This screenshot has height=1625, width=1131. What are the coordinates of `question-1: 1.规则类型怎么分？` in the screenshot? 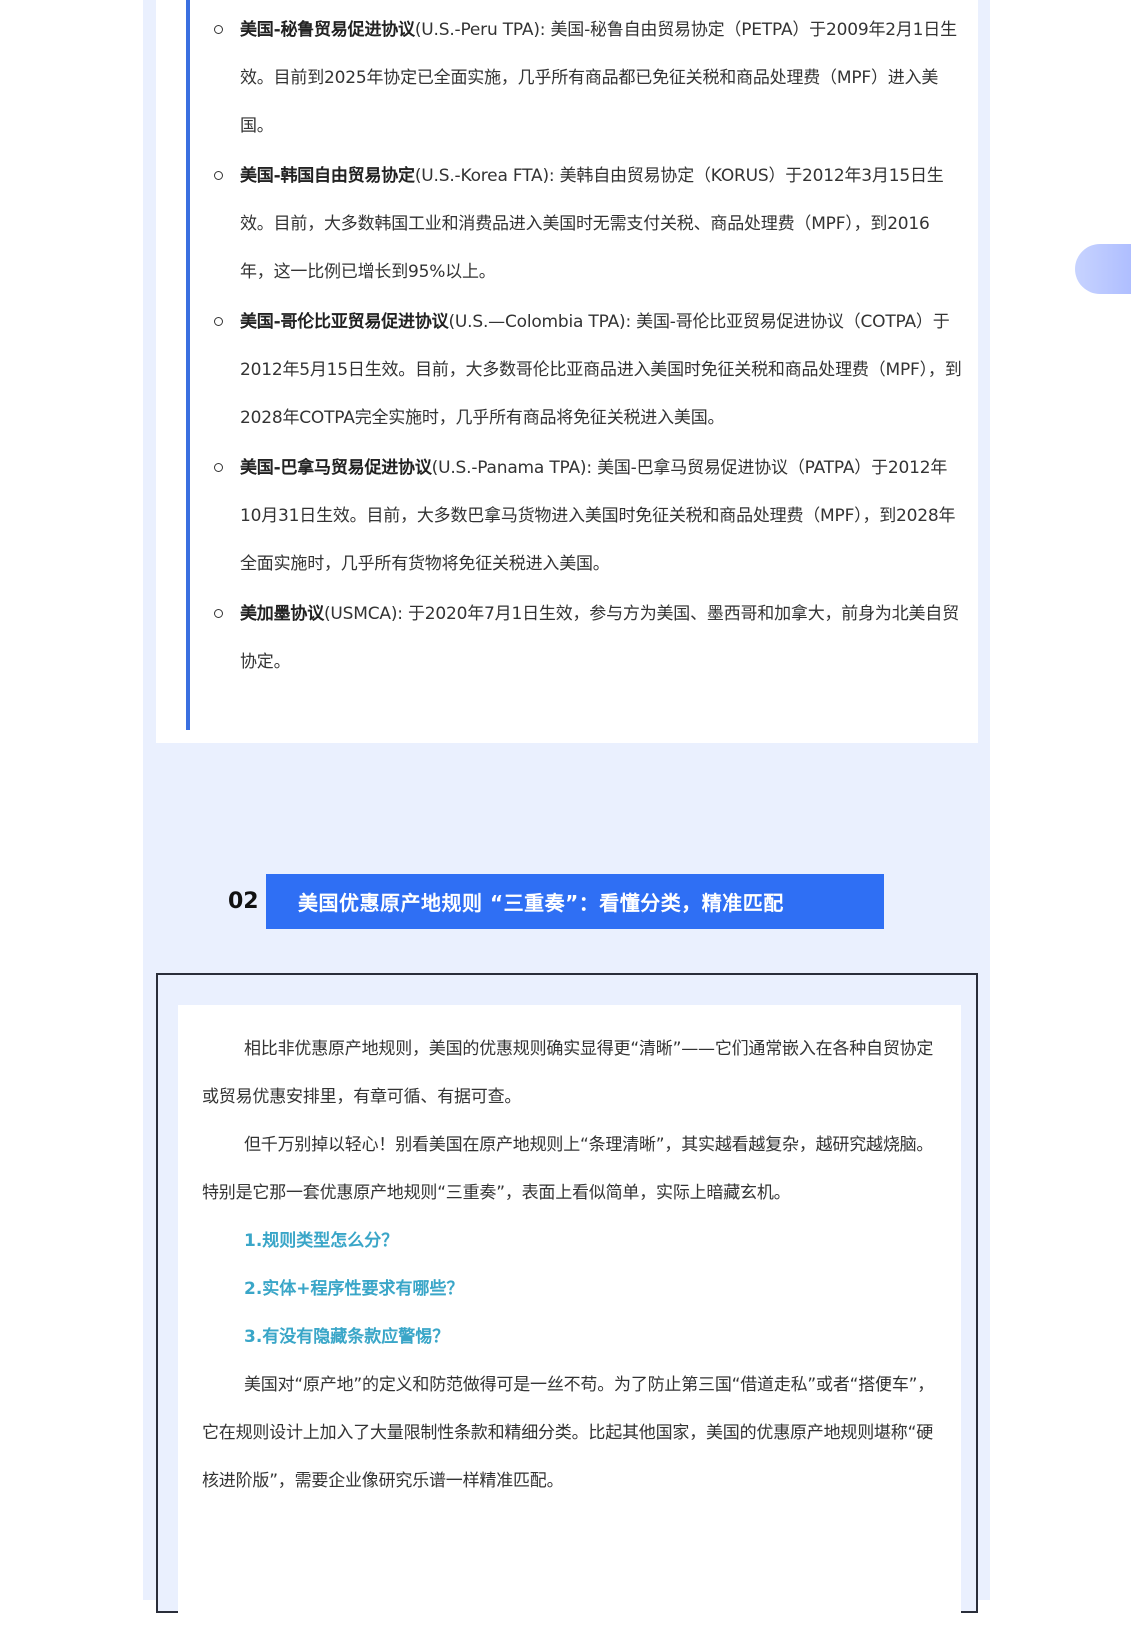 It's located at (321, 1241).